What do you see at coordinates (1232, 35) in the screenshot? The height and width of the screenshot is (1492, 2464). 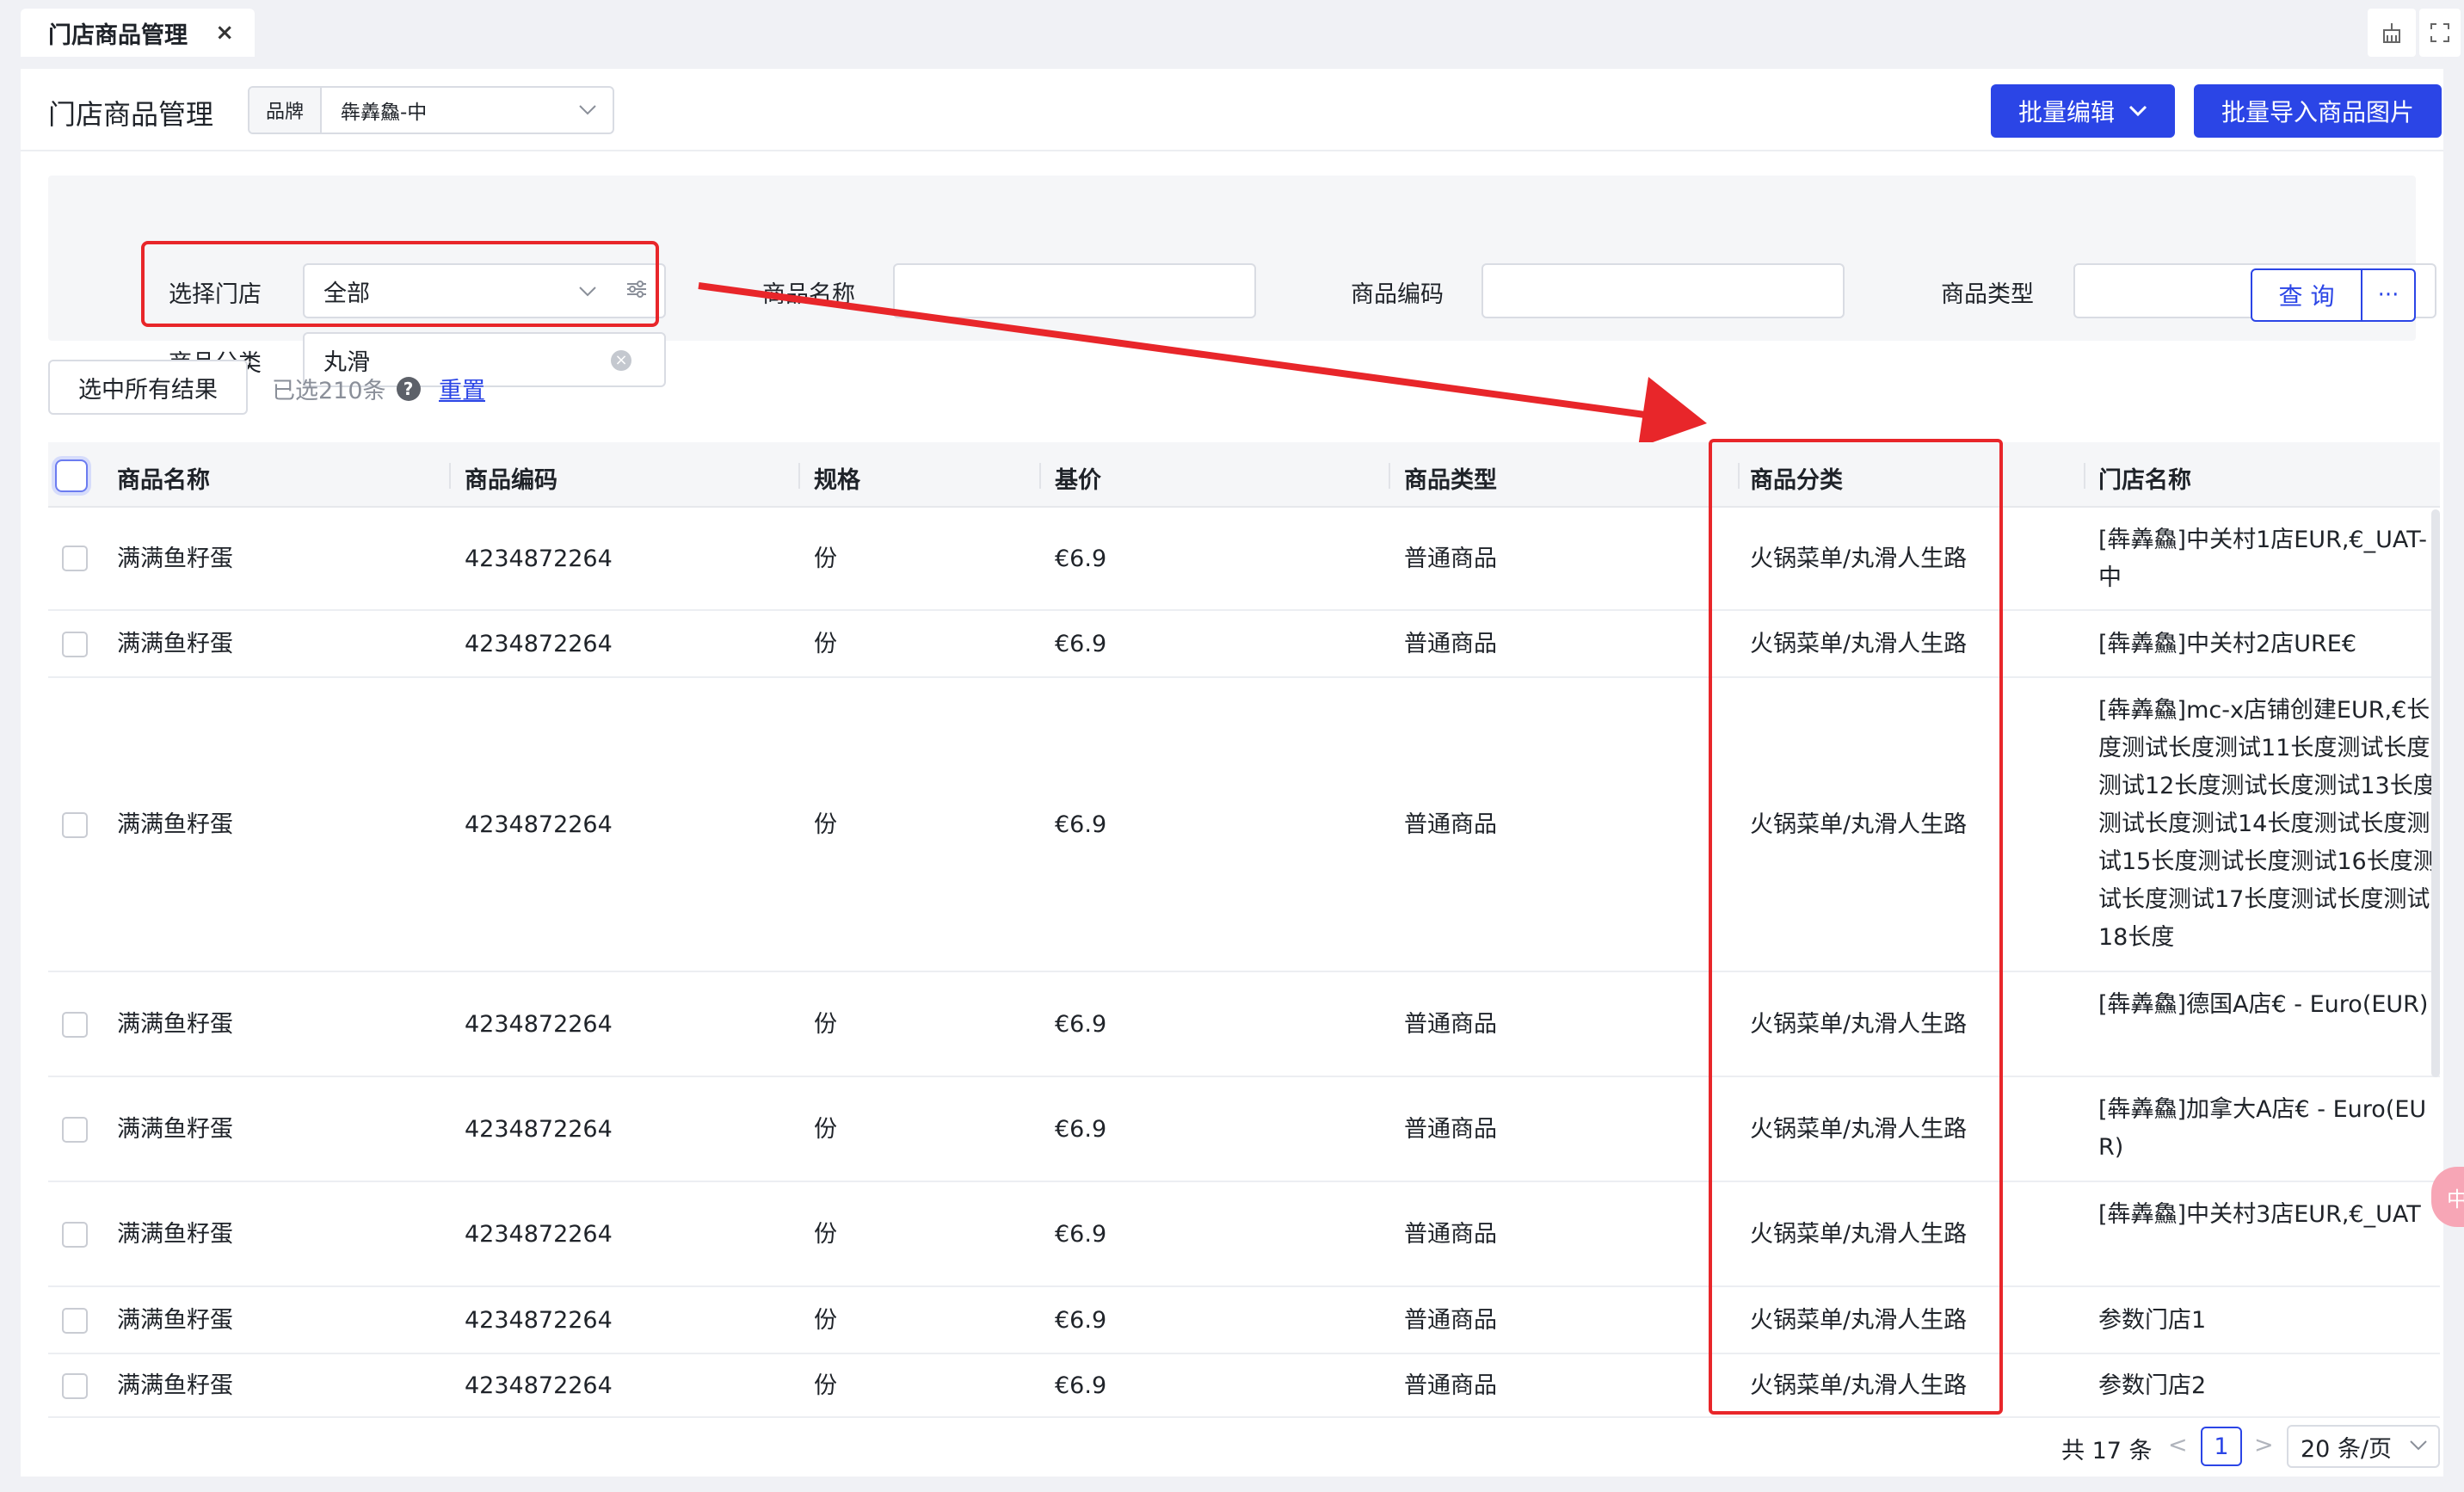 I see `tab-bar: 门店商品管理 ×` at bounding box center [1232, 35].